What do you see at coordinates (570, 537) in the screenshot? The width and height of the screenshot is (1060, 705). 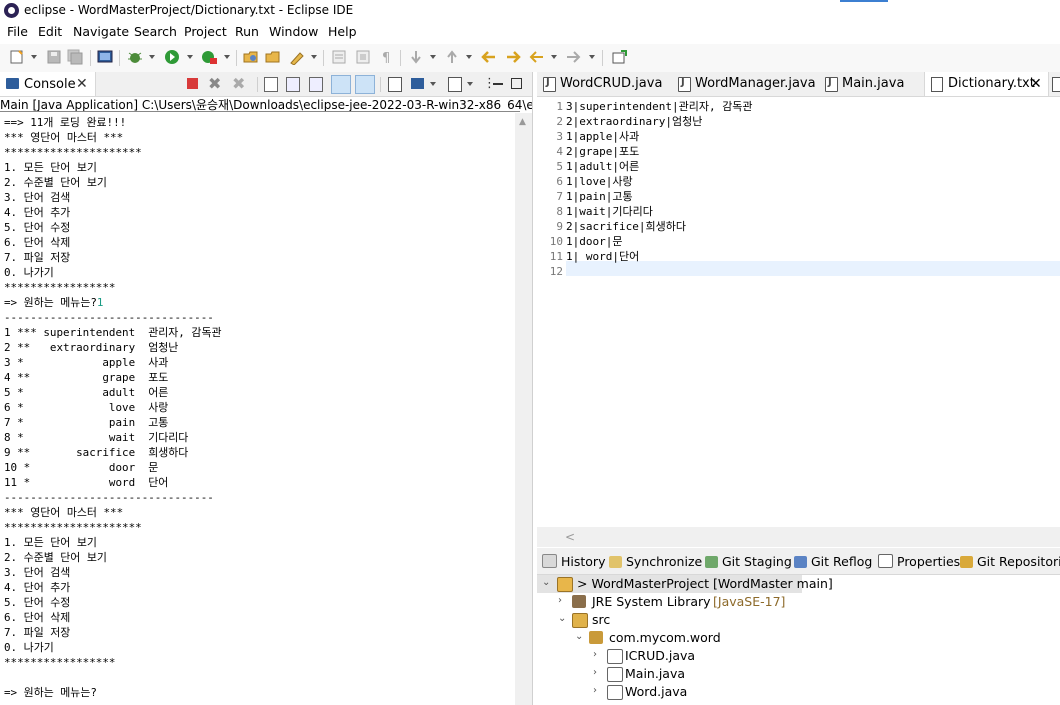 I see `scroll-left-icon: <` at bounding box center [570, 537].